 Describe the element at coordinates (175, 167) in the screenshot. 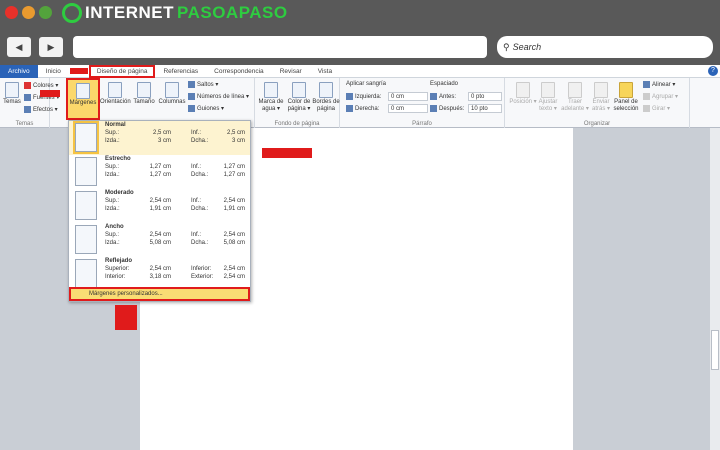

I see `preset-values: Sup.: 1,27 cm Inf.: 1,27 cm` at that location.